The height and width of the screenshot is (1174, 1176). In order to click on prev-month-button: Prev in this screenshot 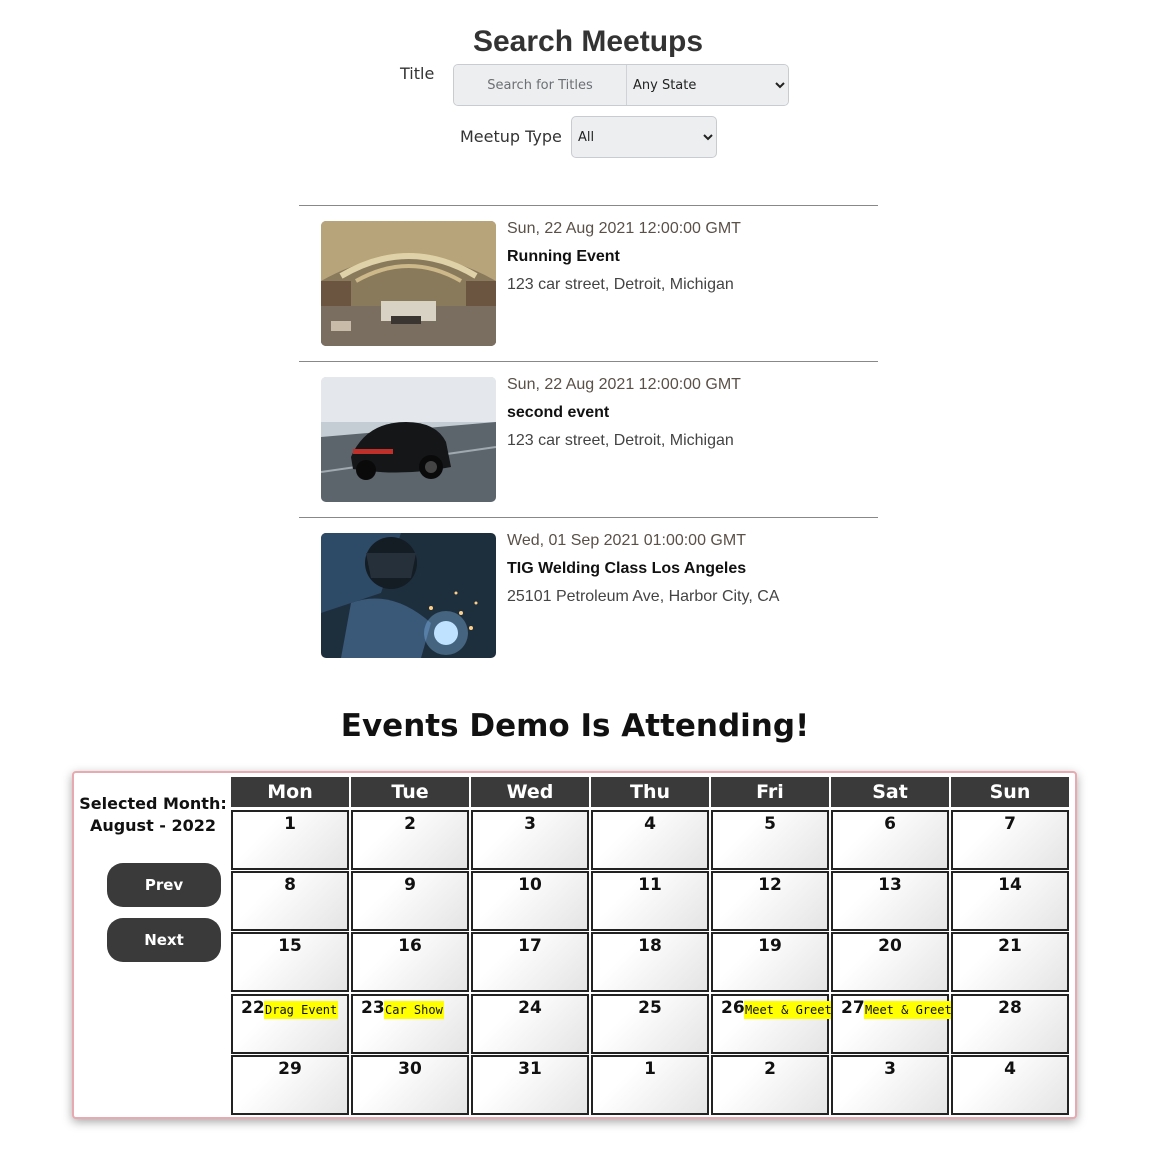, I will do `click(164, 885)`.